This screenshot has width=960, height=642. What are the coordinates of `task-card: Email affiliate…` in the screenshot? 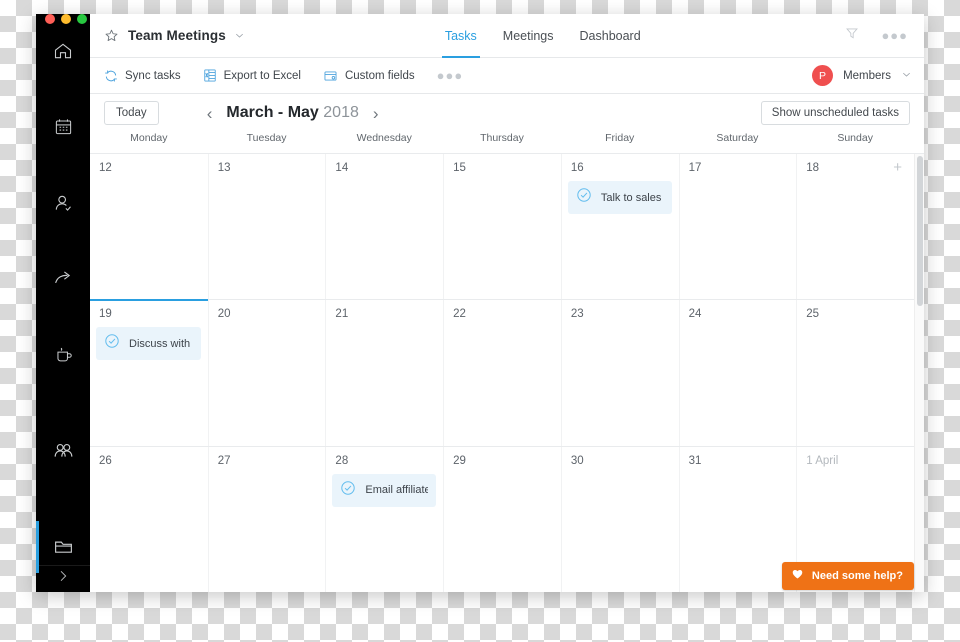 It's located at (384, 490).